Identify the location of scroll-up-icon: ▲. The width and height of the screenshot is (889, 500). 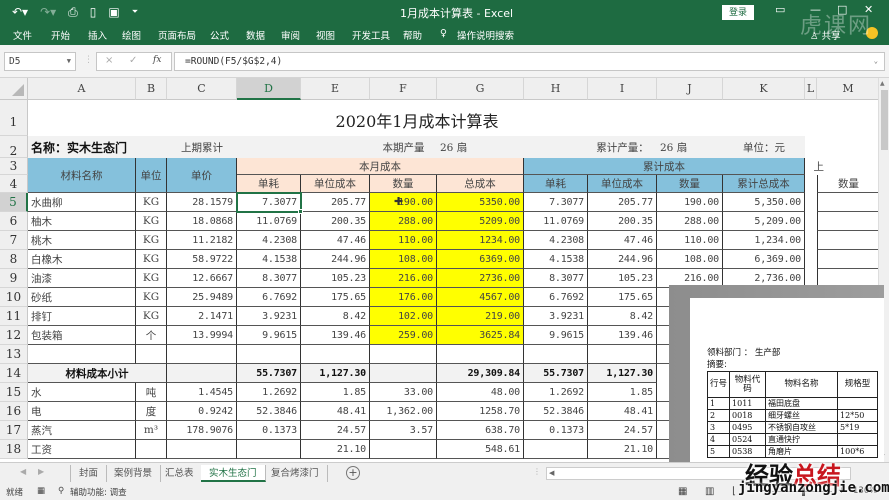
(882, 83).